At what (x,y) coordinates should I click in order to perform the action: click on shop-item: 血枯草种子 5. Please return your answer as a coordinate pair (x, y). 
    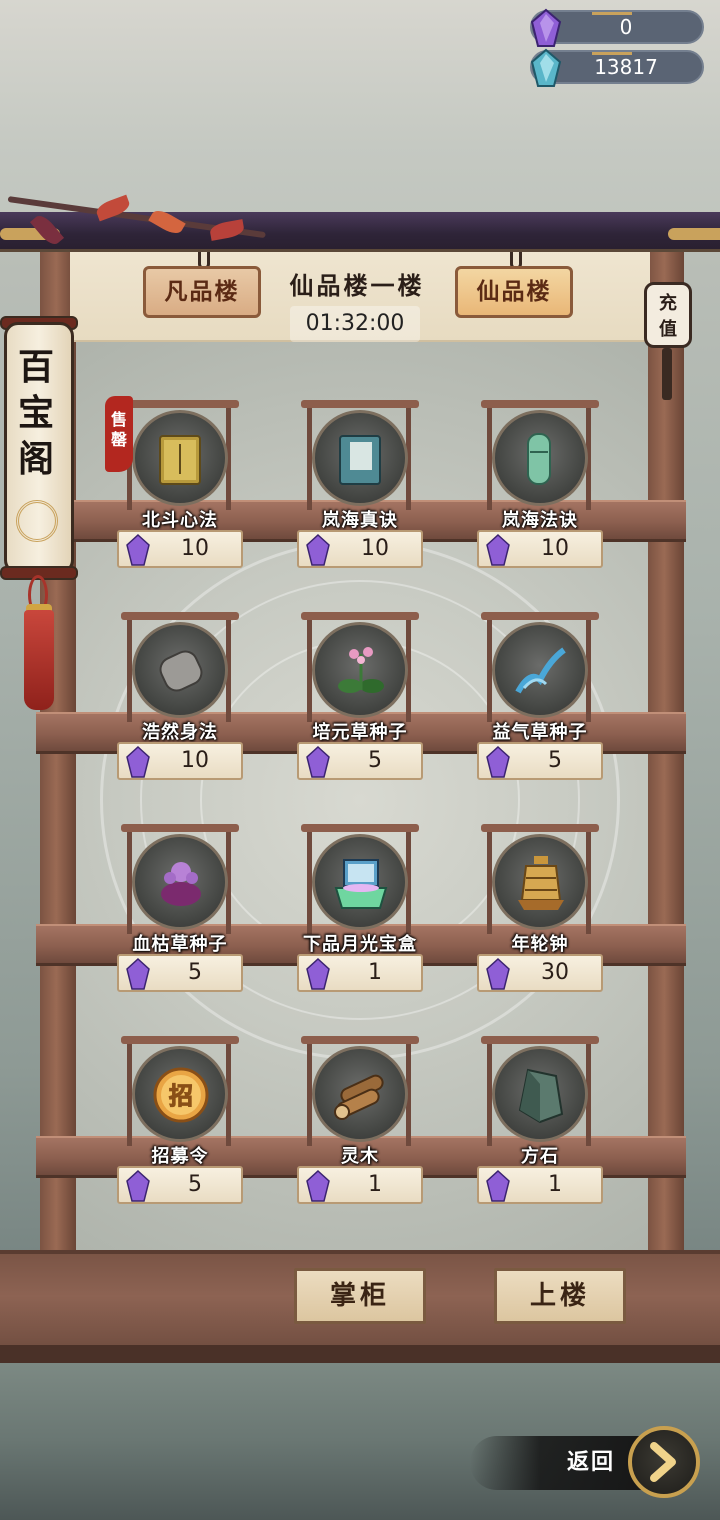
    Looking at the image, I should click on (180, 912).